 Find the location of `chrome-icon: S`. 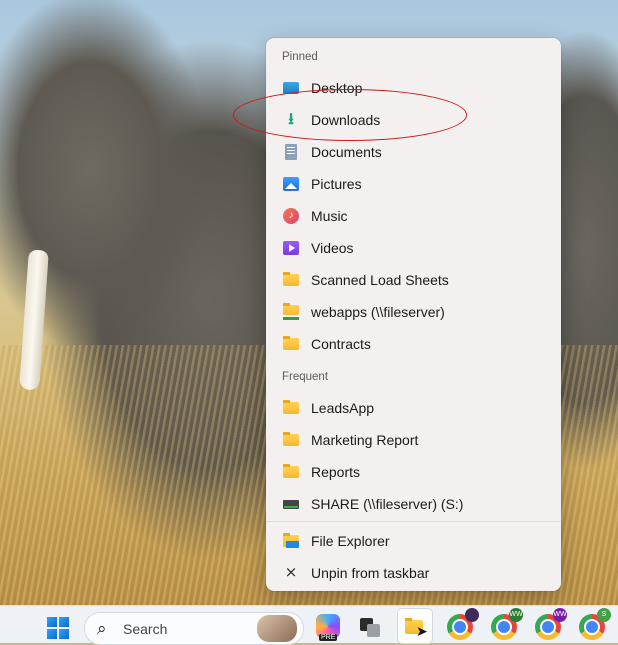

chrome-icon: S is located at coordinates (595, 624).